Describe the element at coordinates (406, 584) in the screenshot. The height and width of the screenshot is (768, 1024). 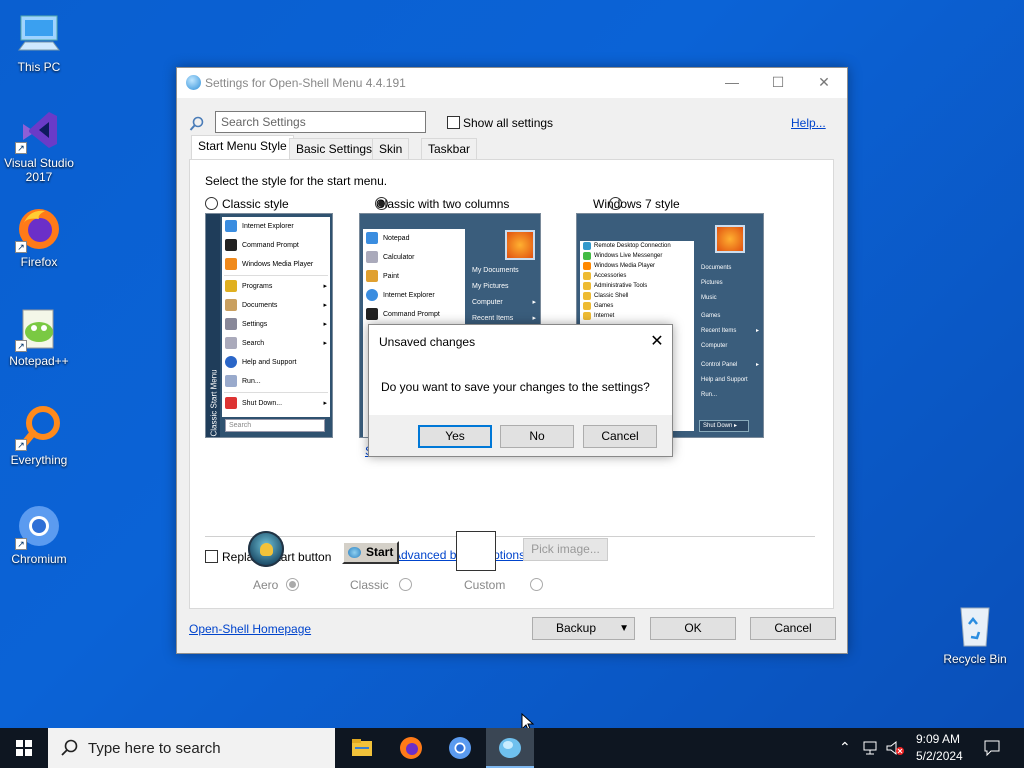
I see `classic-button-radio` at that location.